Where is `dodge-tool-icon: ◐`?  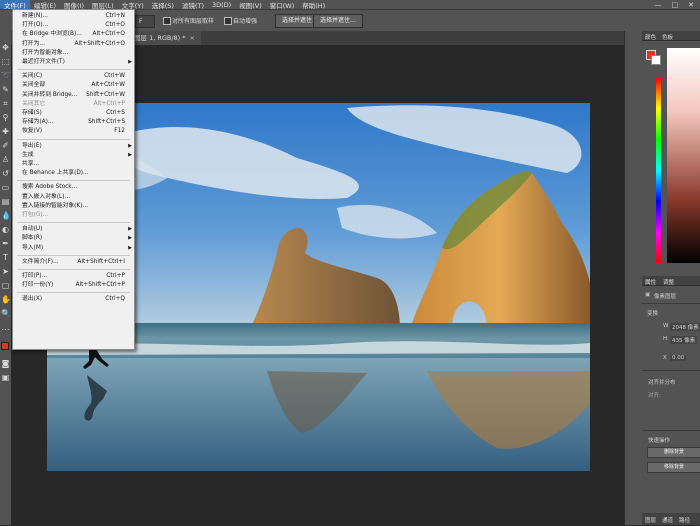
dodge-tool-icon: ◐ is located at coordinates (5, 229).